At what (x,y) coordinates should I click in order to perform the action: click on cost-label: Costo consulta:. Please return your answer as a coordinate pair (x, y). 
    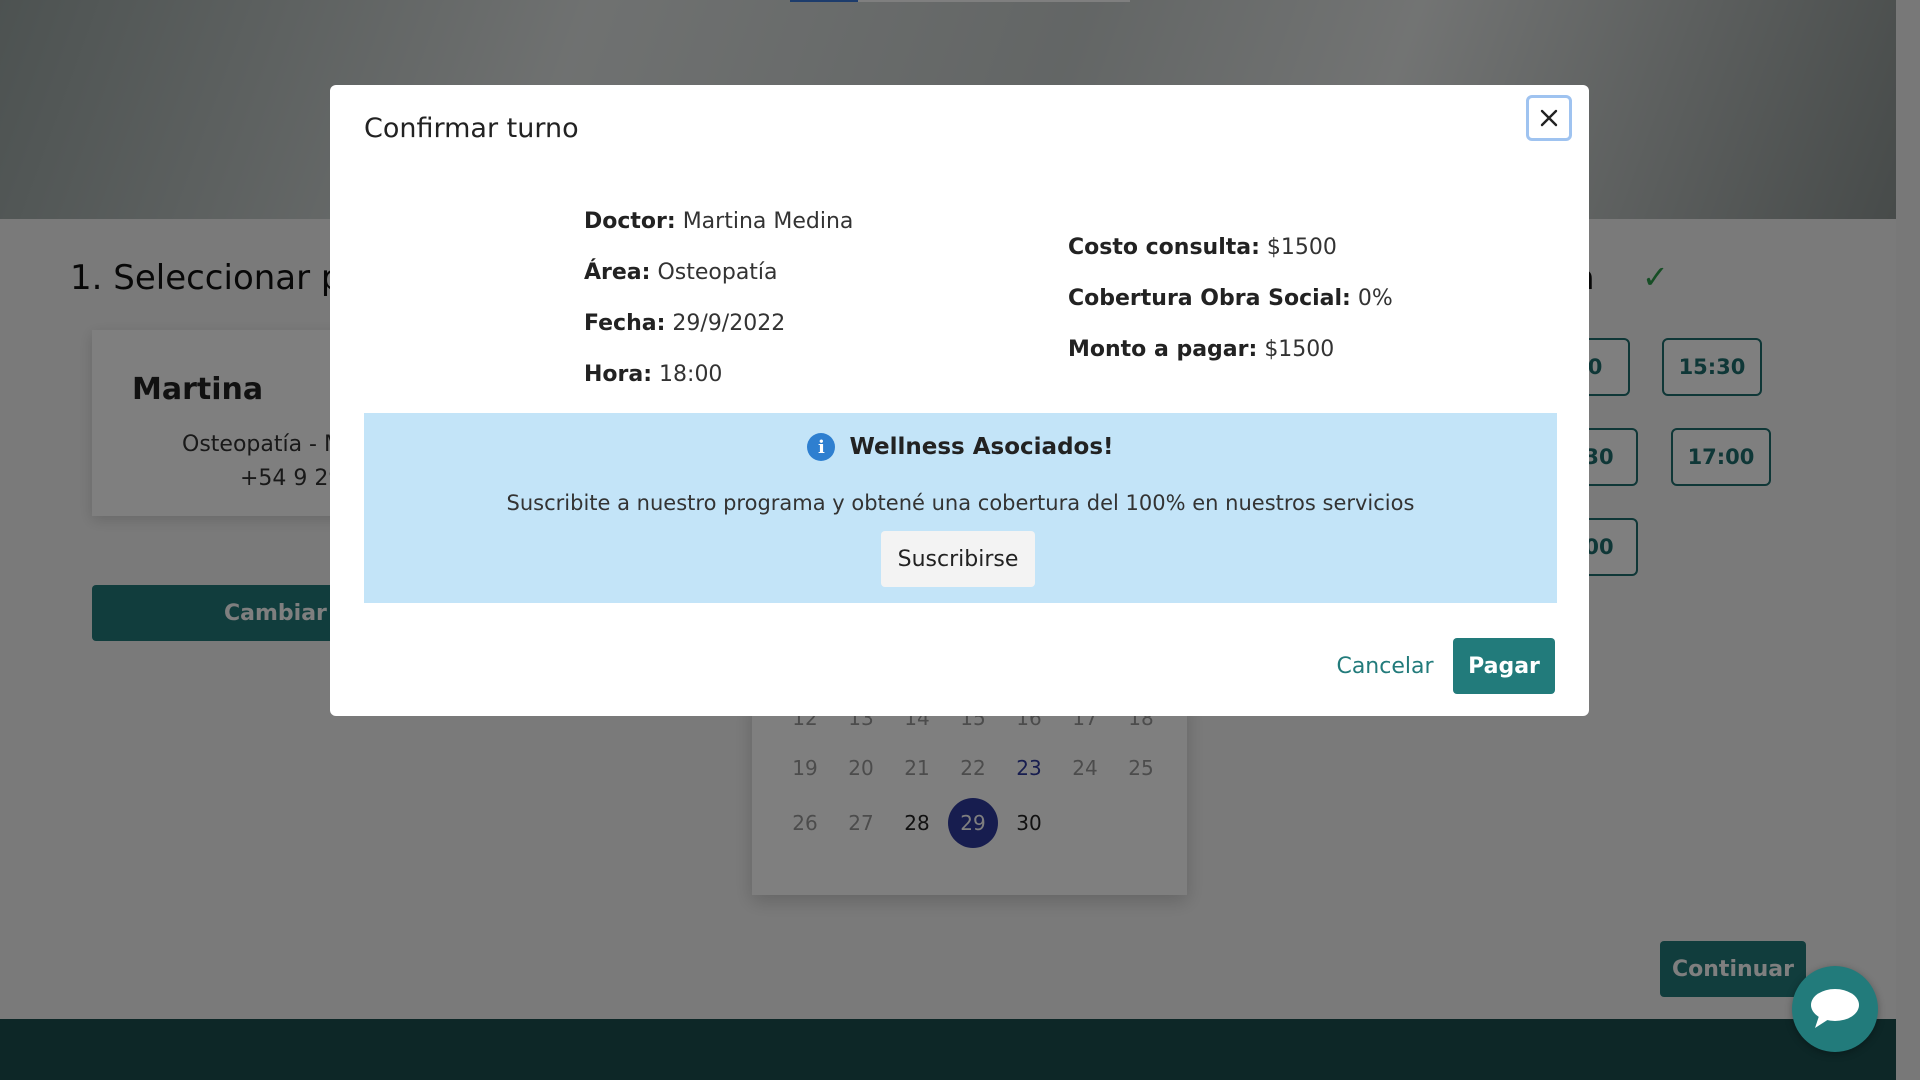
    Looking at the image, I should click on (1164, 247).